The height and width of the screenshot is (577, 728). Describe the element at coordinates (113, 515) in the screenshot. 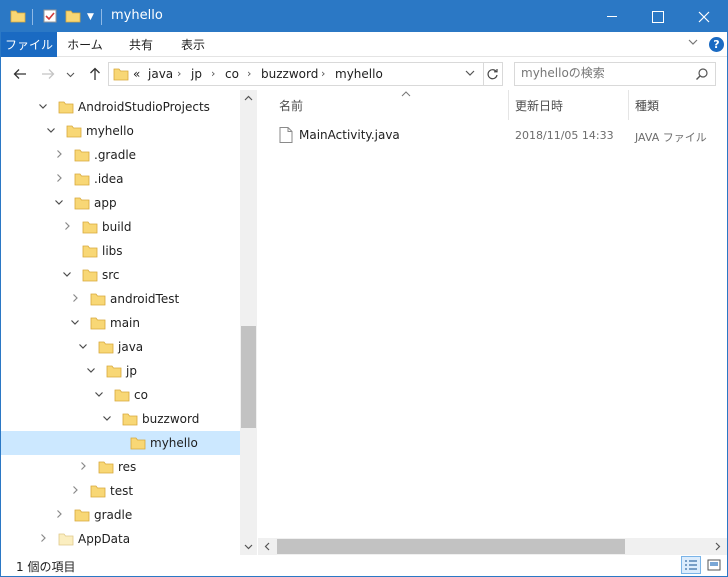

I see `tree-item-label: gradle` at that location.